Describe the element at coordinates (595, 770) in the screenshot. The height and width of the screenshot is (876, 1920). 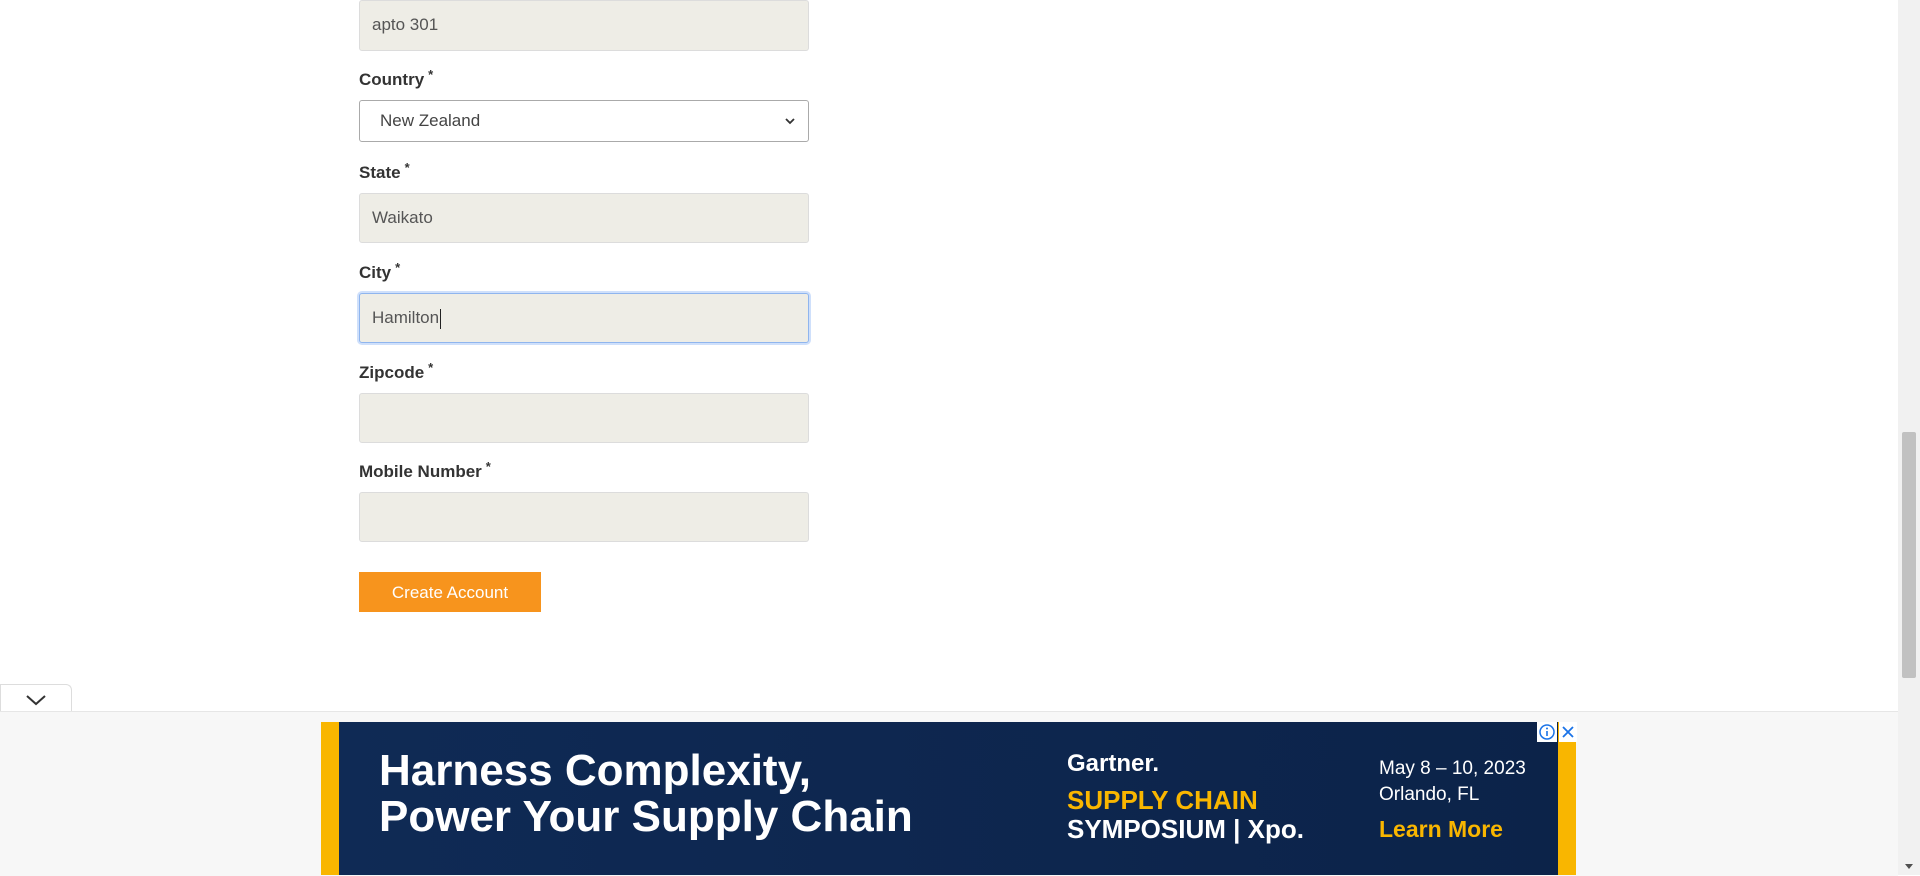
I see `ad-headline-line1: Harness Complexity,` at that location.